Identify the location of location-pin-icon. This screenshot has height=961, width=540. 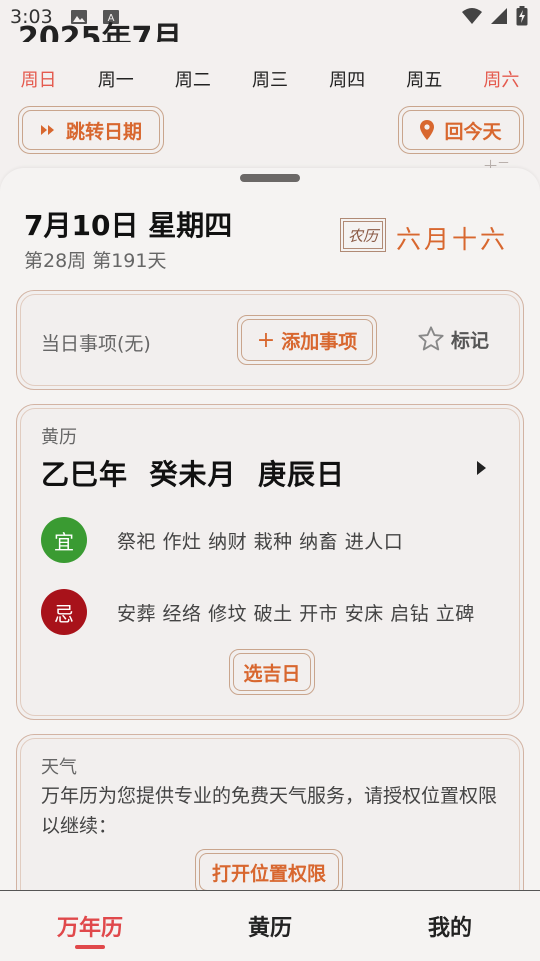
(427, 130).